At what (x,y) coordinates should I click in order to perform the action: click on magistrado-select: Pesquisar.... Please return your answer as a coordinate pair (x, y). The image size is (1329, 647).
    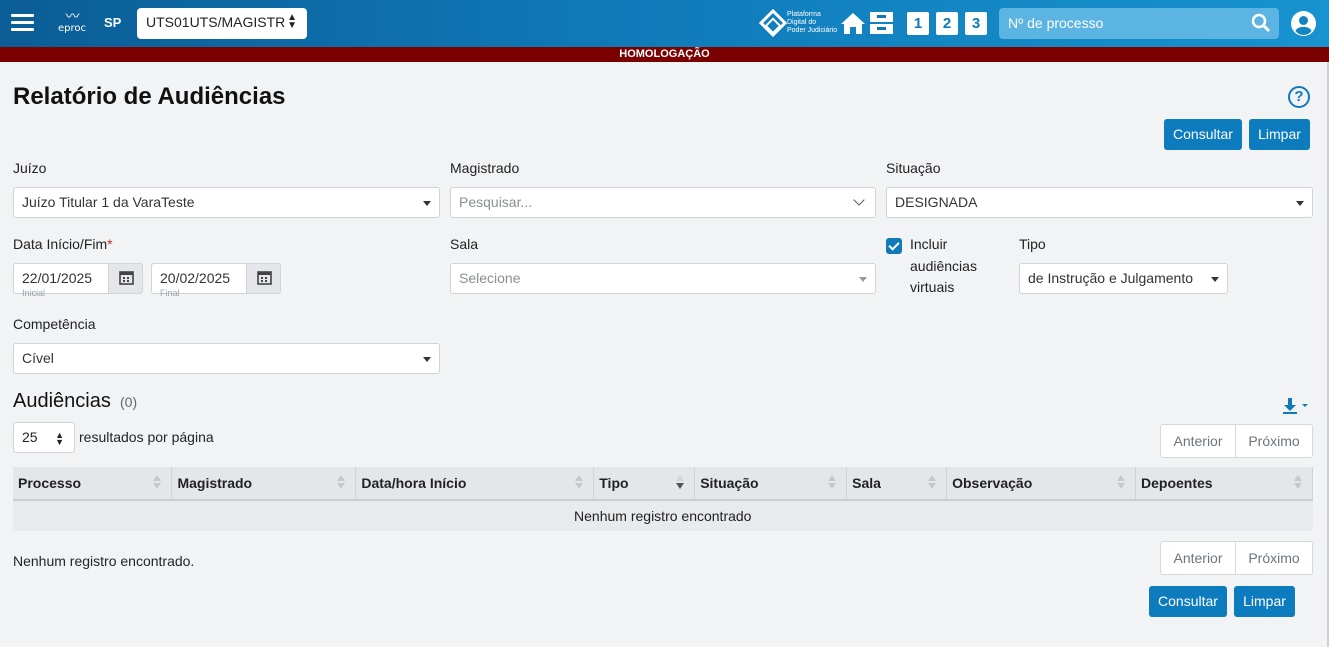
    Looking at the image, I should click on (663, 202).